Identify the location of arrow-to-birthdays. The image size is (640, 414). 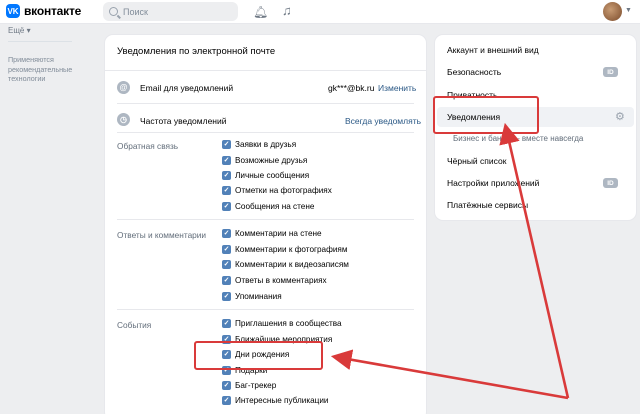
(449, 374).